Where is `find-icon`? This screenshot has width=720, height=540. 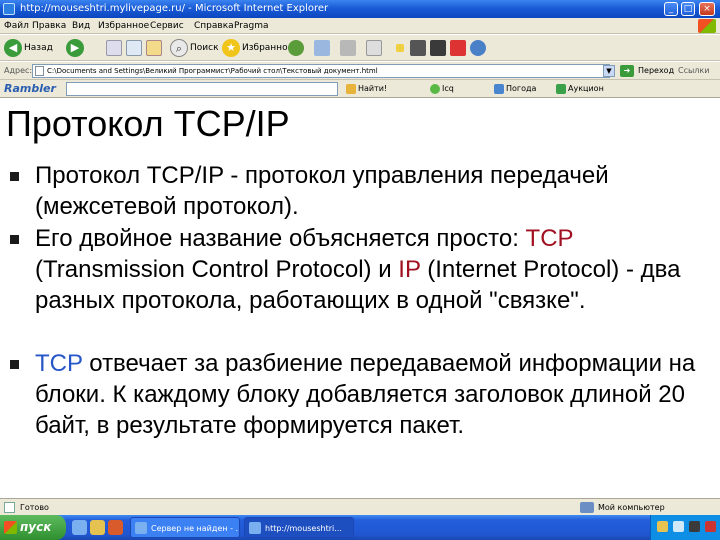
find-icon is located at coordinates (351, 88).